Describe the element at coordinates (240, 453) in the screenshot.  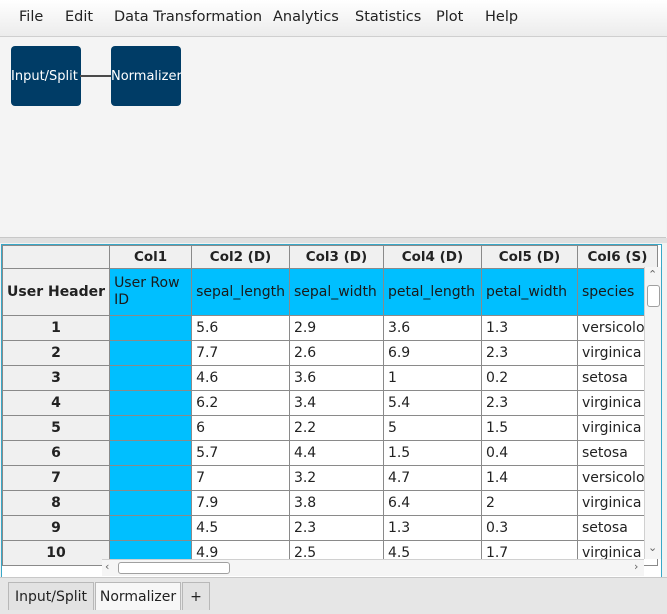
I see `table-cell: 5.7` at that location.